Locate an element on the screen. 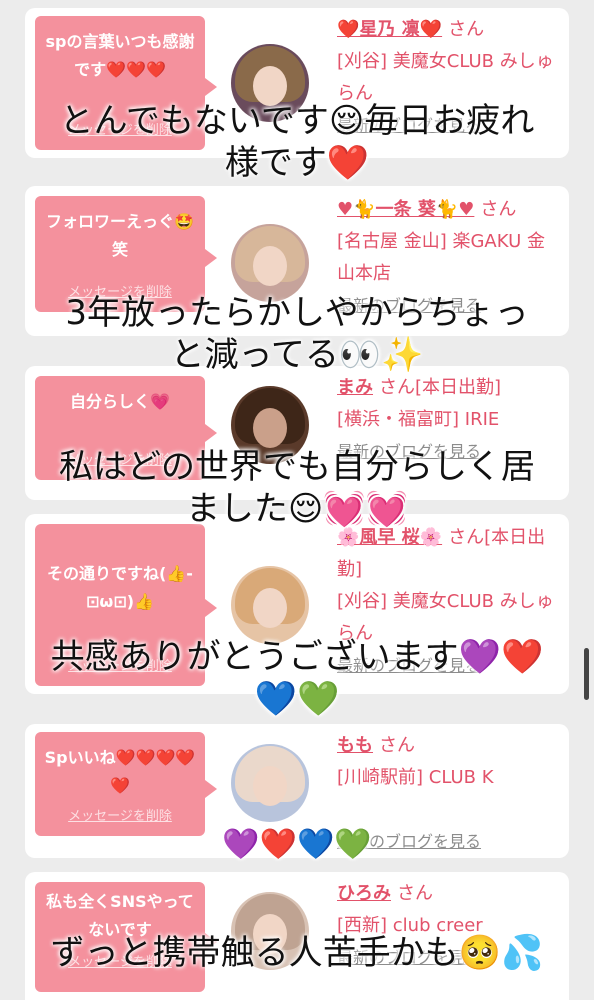 This screenshot has height=1000, width=594. message-bubble: spの言葉いつも感謝です❤️❤️❤️ メッセージを削除 is located at coordinates (126, 83).